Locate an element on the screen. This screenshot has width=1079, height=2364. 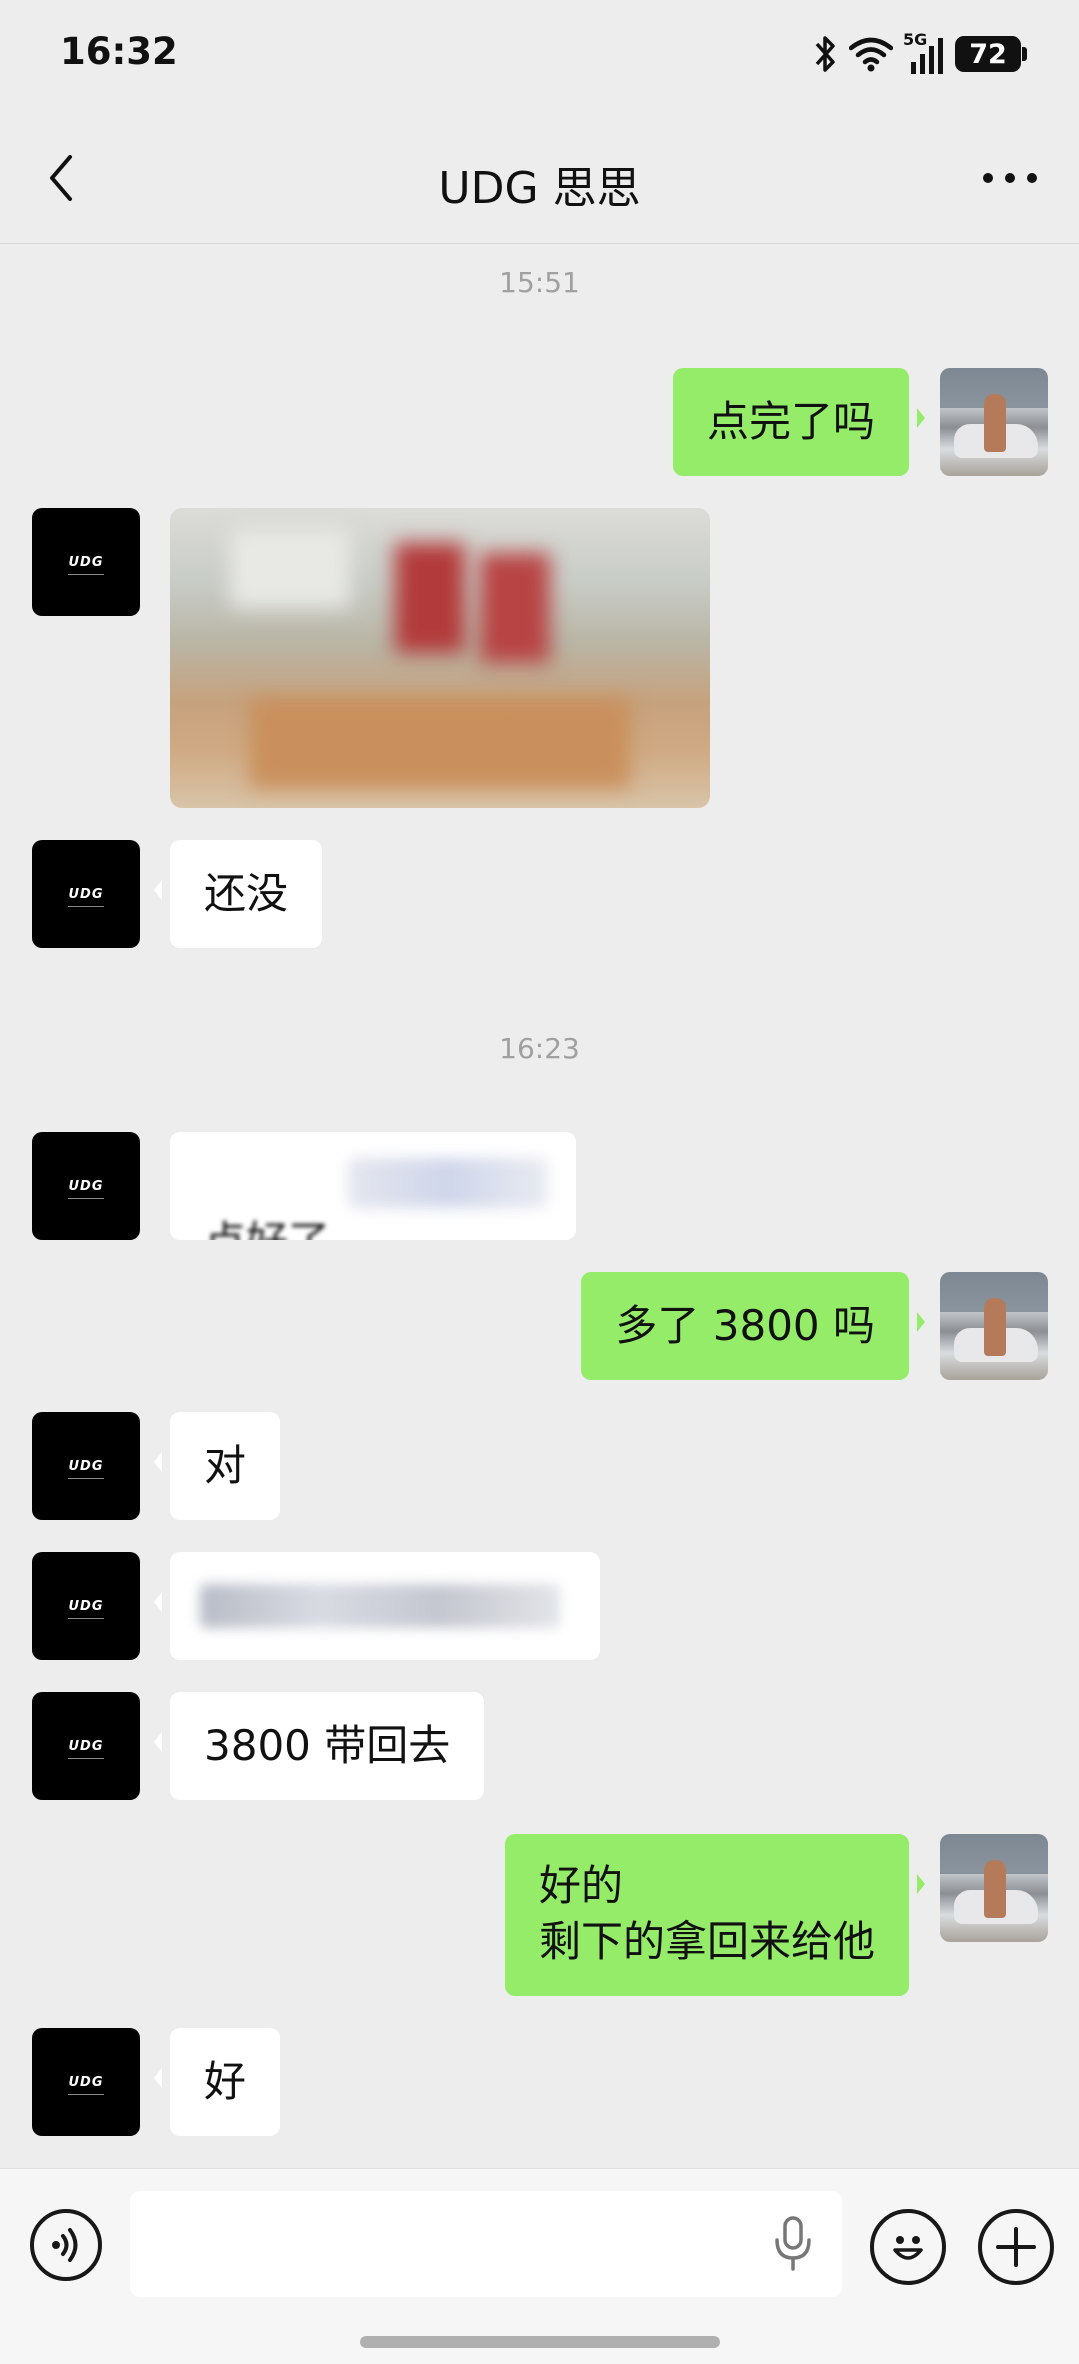
voice-button is located at coordinates (66, 2245).